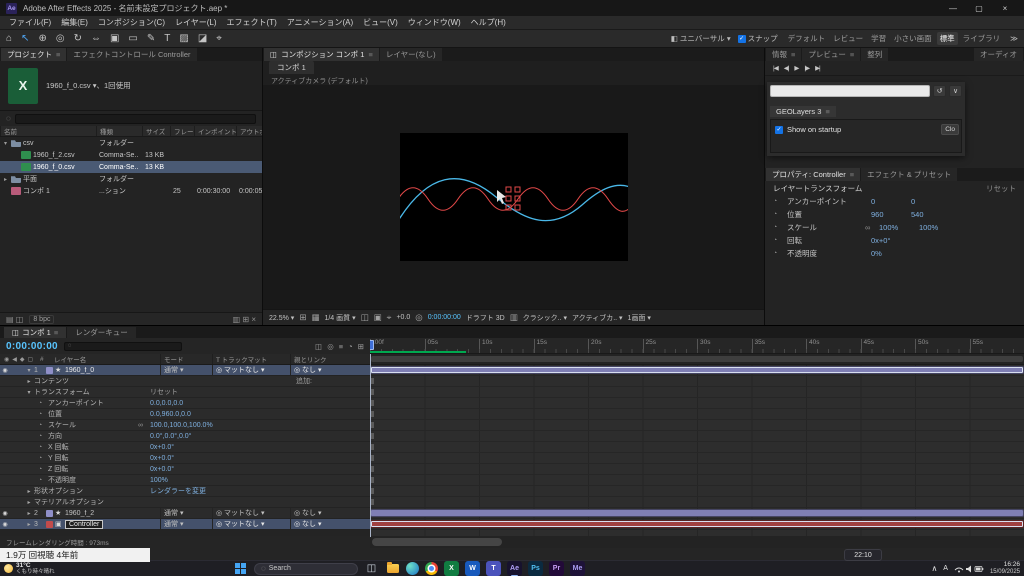  What do you see at coordinates (878, 38) in the screenshot?
I see `workspace-tab-学習: 学習` at bounding box center [878, 38].